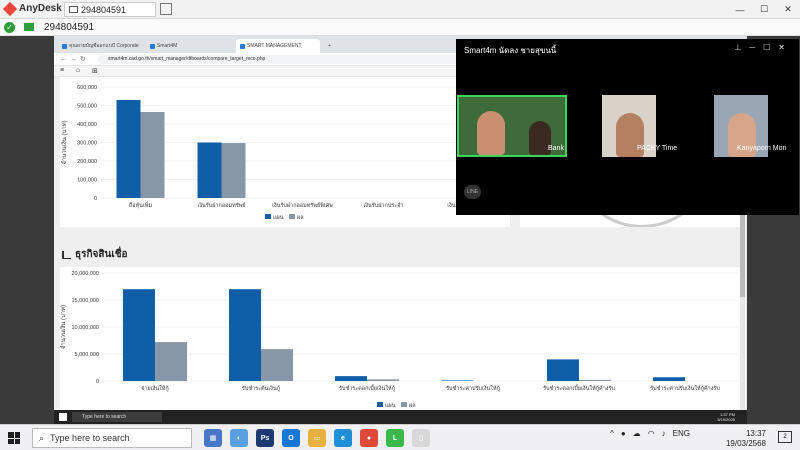  Describe the element at coordinates (579, 388) in the screenshot. I see `x-tick-label: รับชำระดอกเบี้ยเงินให้กู้ค้างรับ` at that location.